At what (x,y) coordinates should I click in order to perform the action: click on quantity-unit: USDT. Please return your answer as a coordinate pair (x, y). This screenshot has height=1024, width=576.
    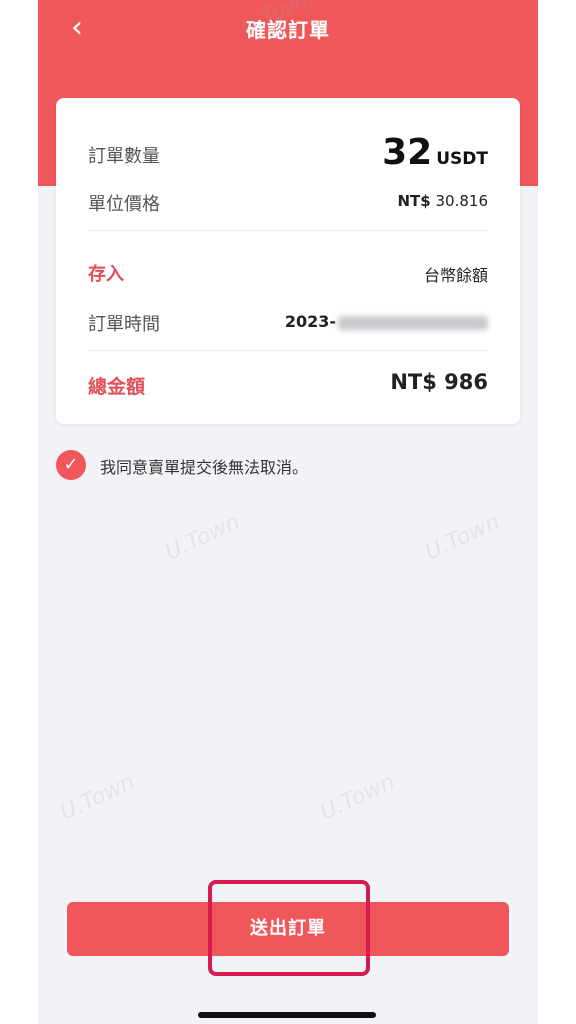
    Looking at the image, I should click on (462, 159).